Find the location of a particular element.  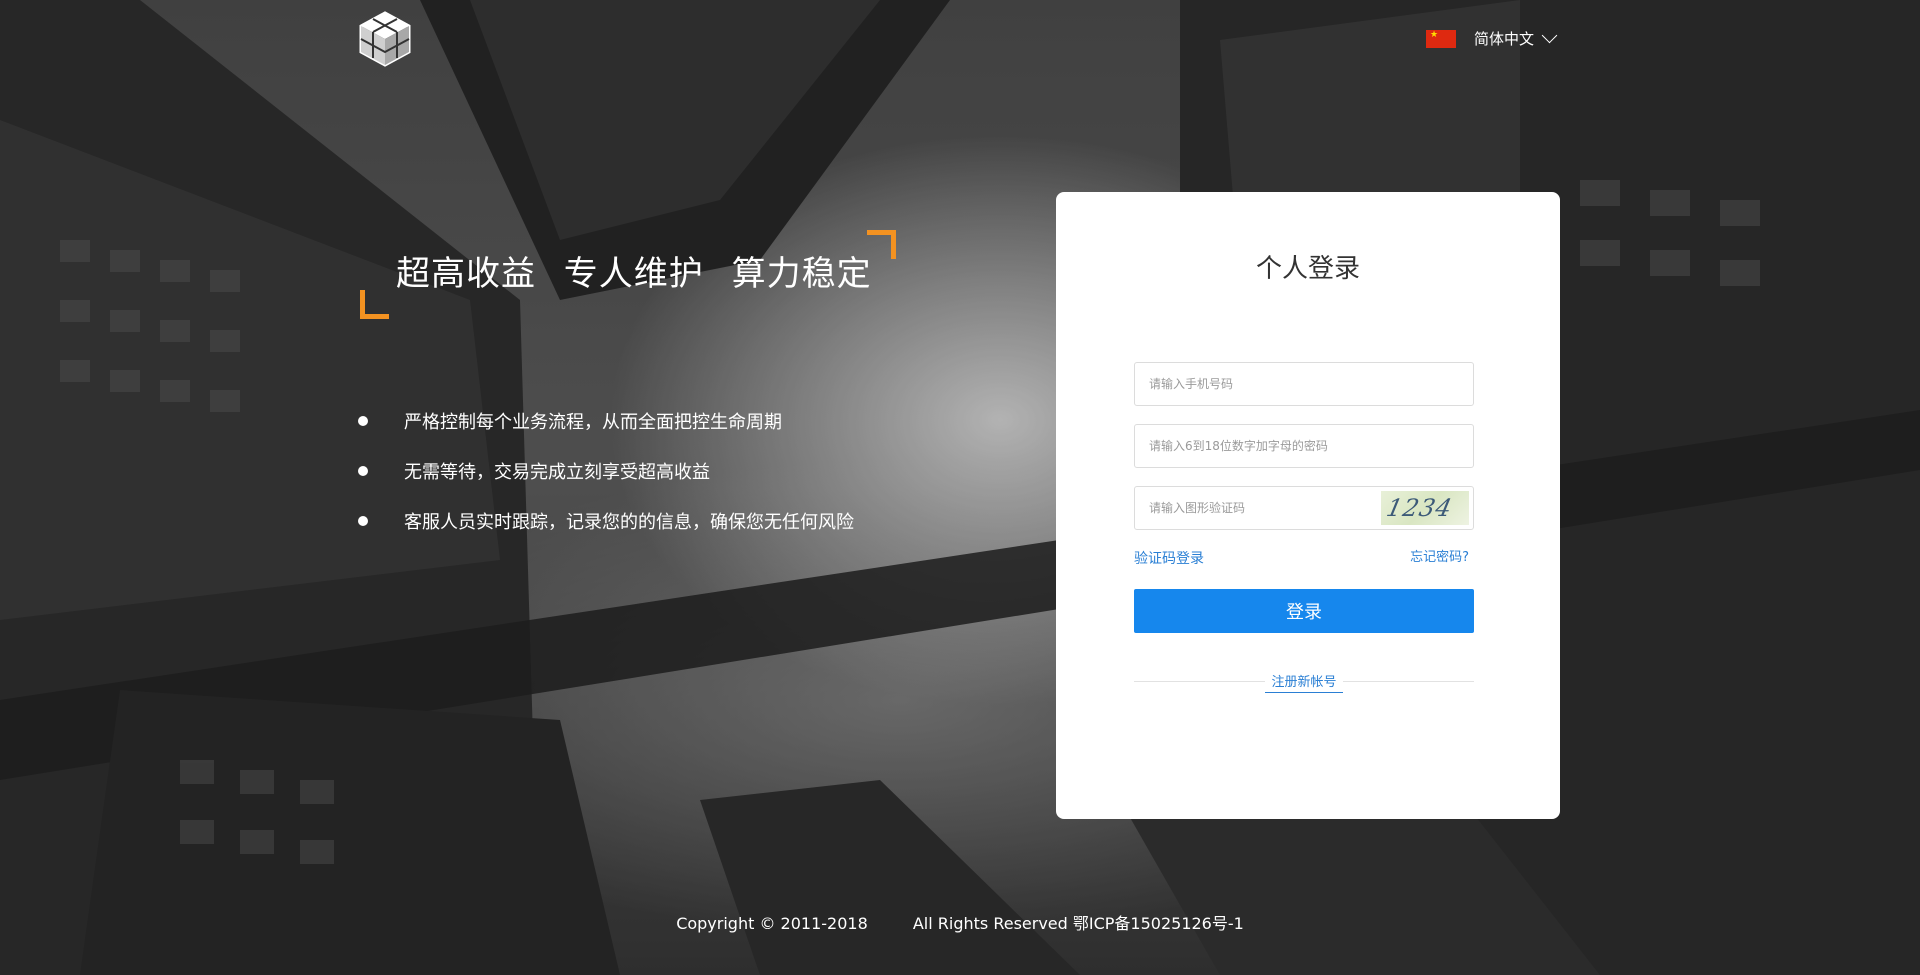

china-flag-icon: ★ is located at coordinates (1441, 38).